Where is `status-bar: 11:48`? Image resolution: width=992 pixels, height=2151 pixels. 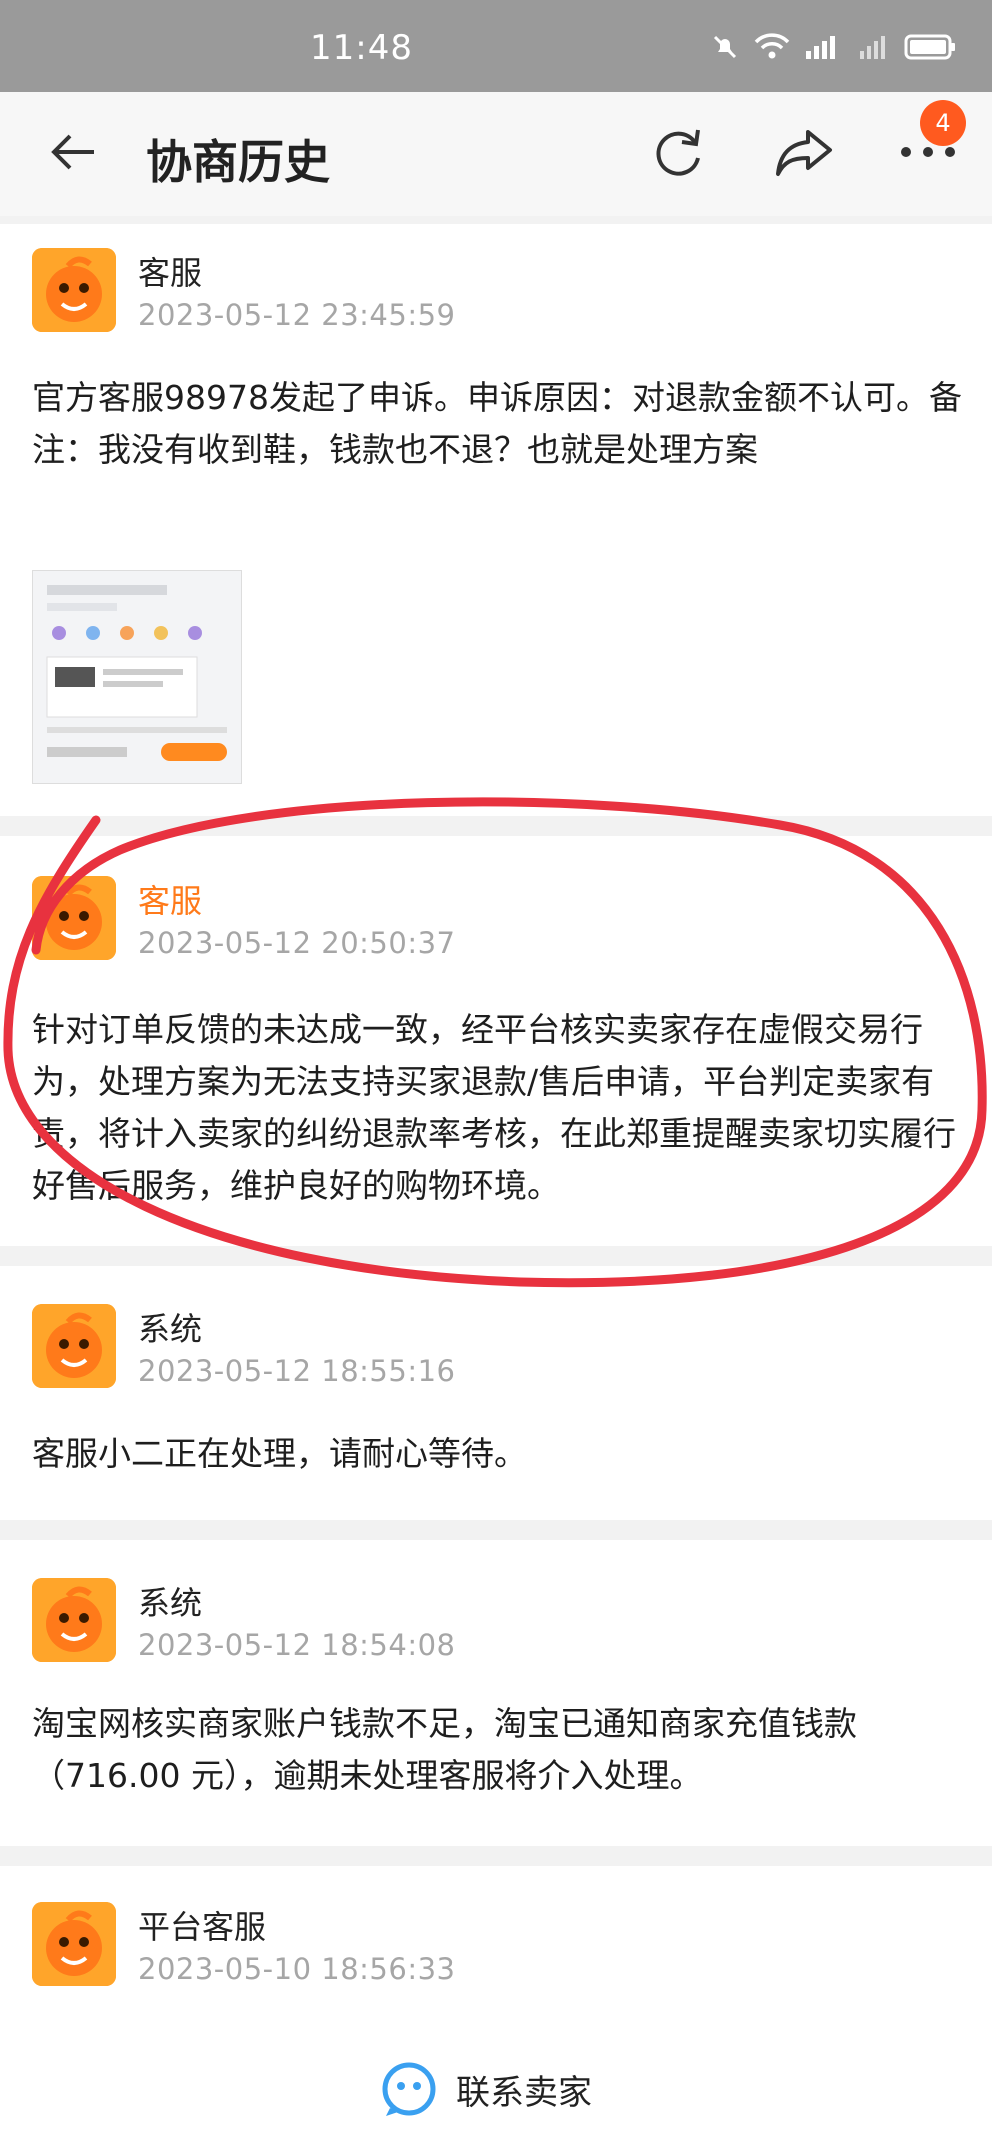 status-bar: 11:48 is located at coordinates (496, 46).